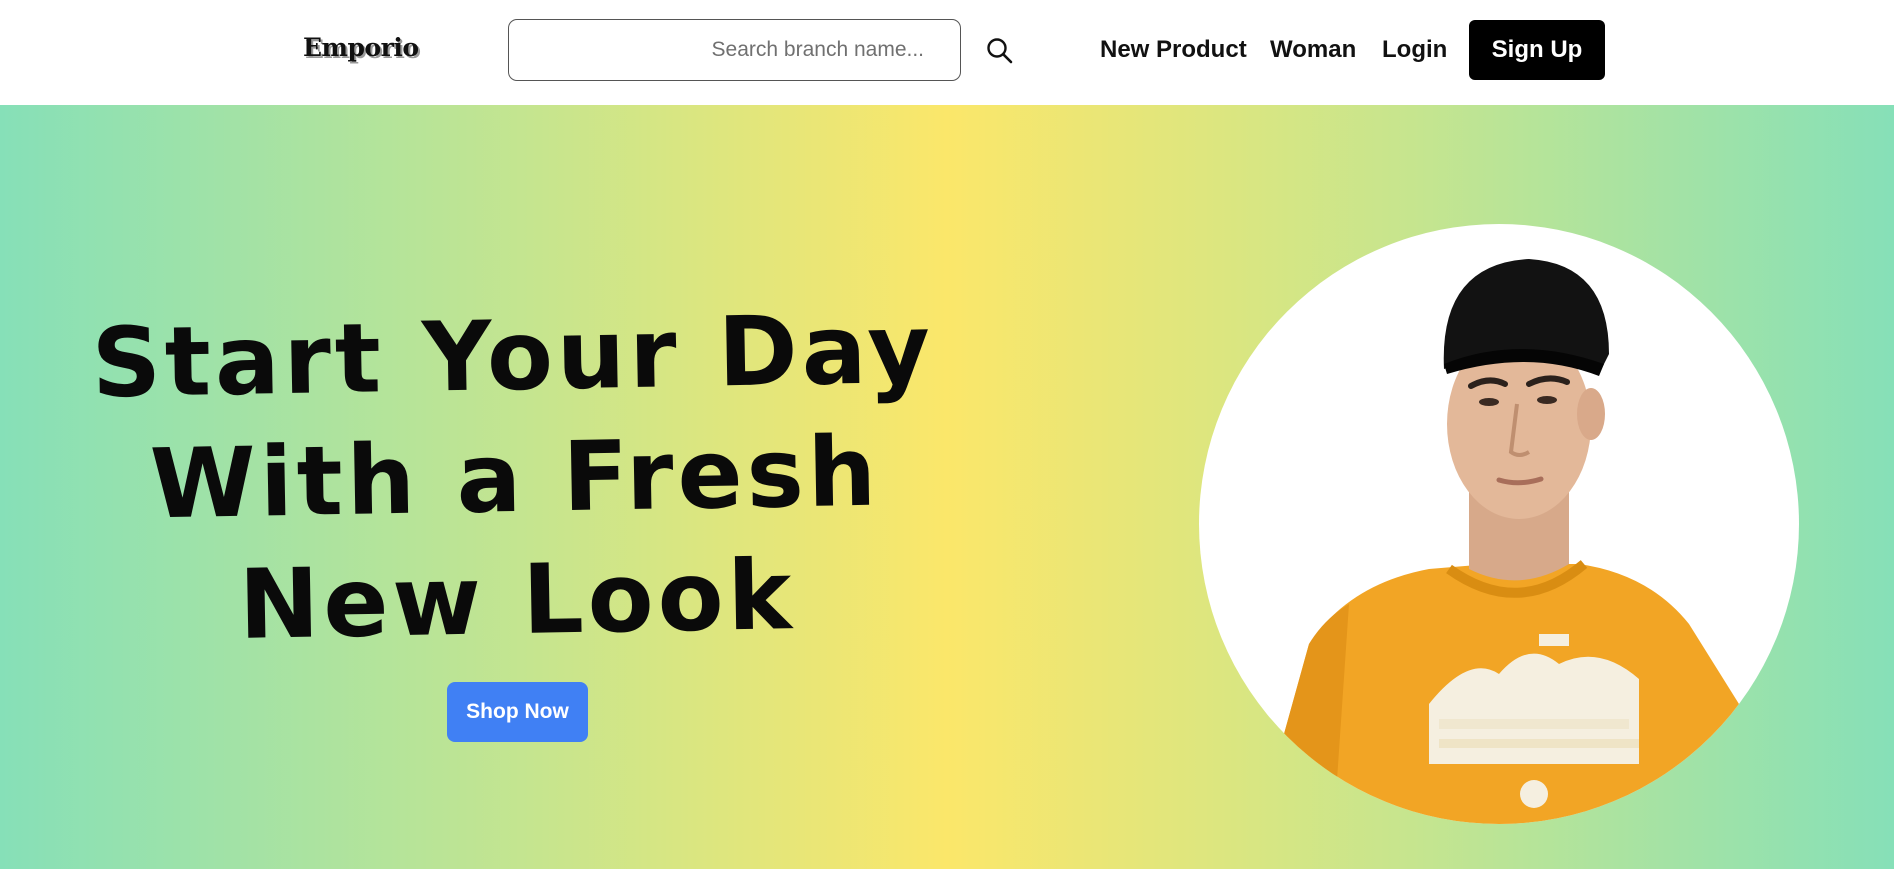 This screenshot has width=1894, height=869. I want to click on nav-new-product: New Product, so click(1173, 50).